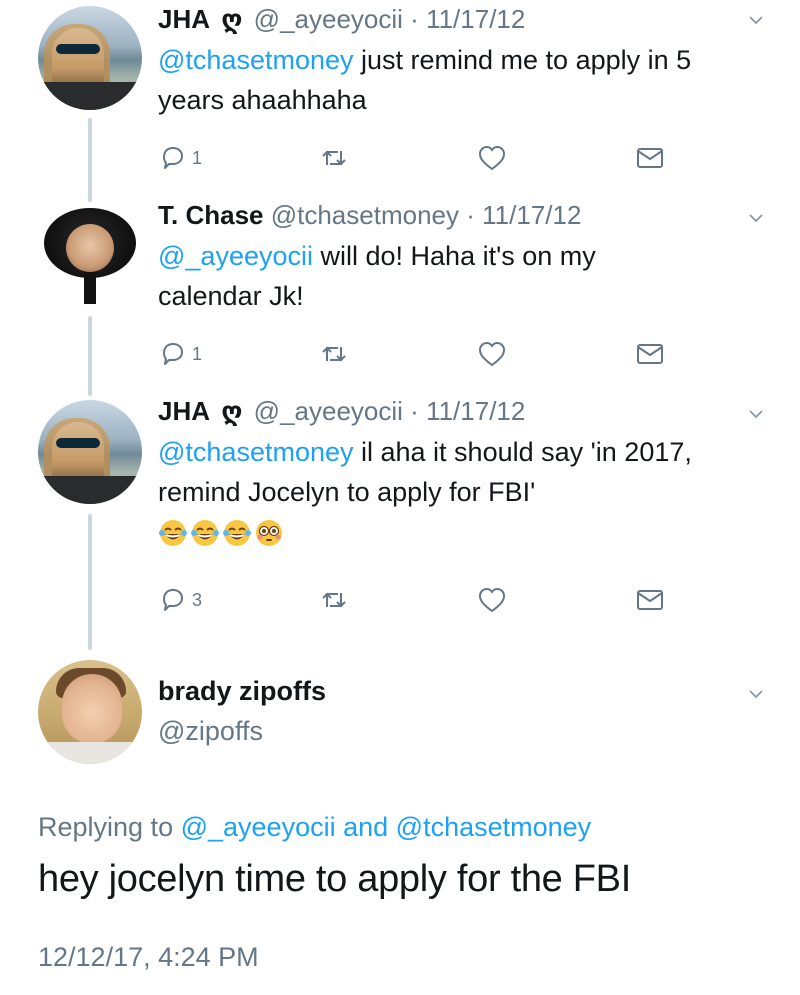 Image resolution: width=800 pixels, height=995 pixels. What do you see at coordinates (197, 599) in the screenshot?
I see `reply-count: 3` at bounding box center [197, 599].